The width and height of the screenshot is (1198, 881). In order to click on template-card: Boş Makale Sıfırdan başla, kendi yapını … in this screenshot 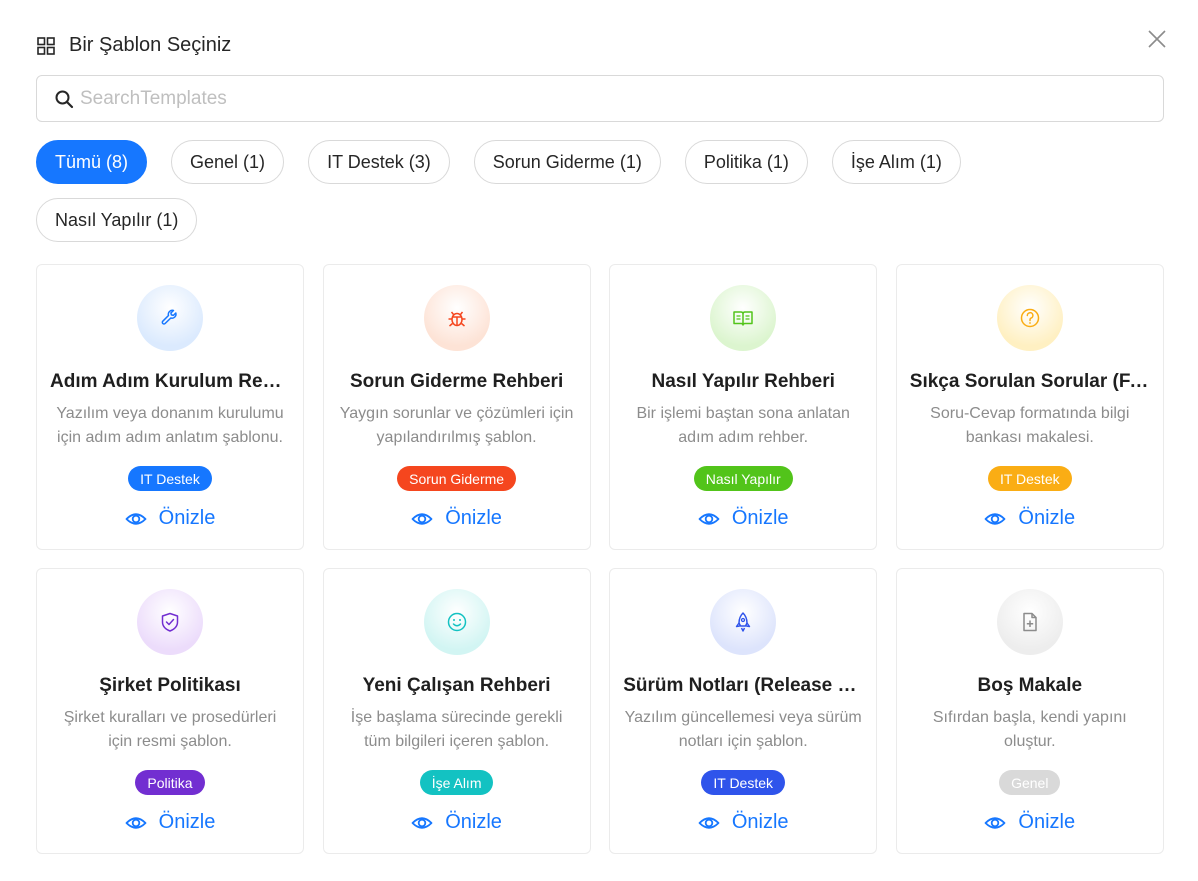, I will do `click(1029, 711)`.